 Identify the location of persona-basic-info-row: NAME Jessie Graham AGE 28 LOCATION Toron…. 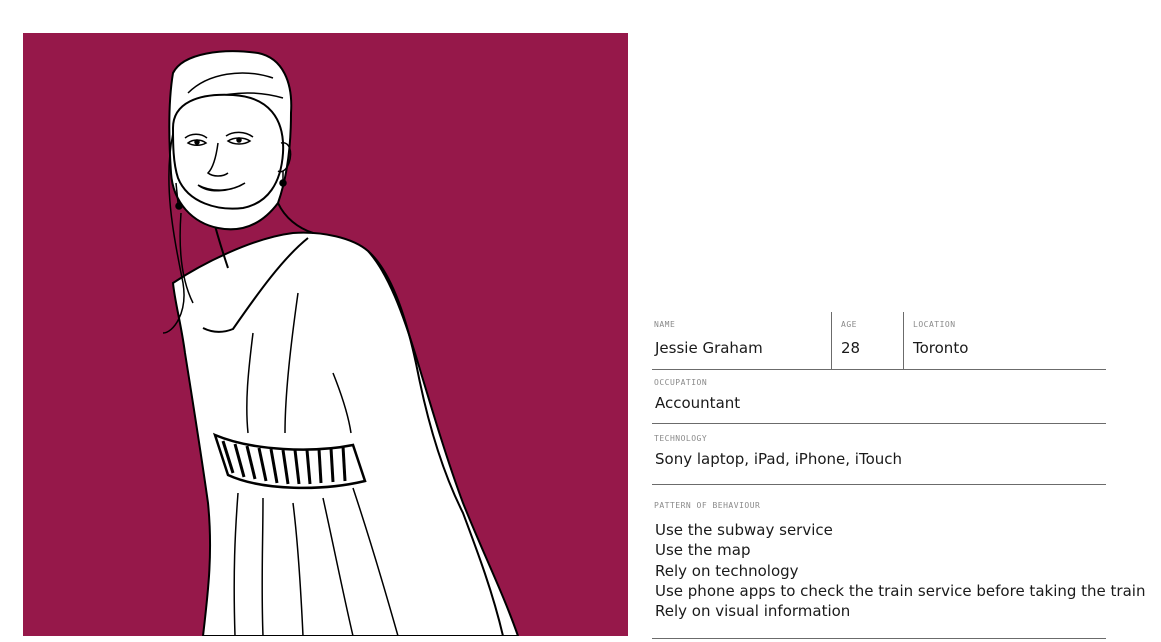
(879, 341).